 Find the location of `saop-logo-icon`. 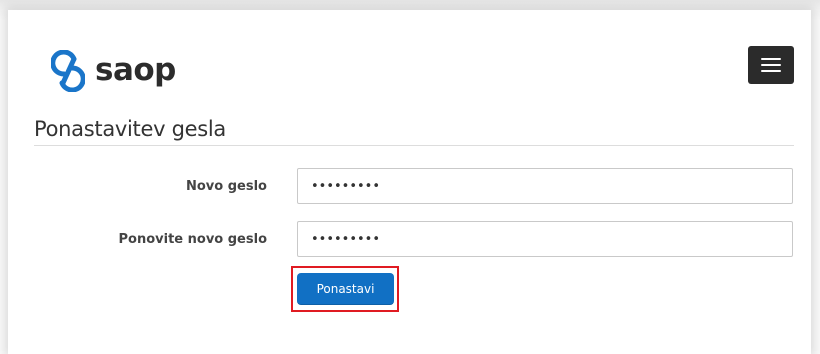

saop-logo-icon is located at coordinates (68, 71).